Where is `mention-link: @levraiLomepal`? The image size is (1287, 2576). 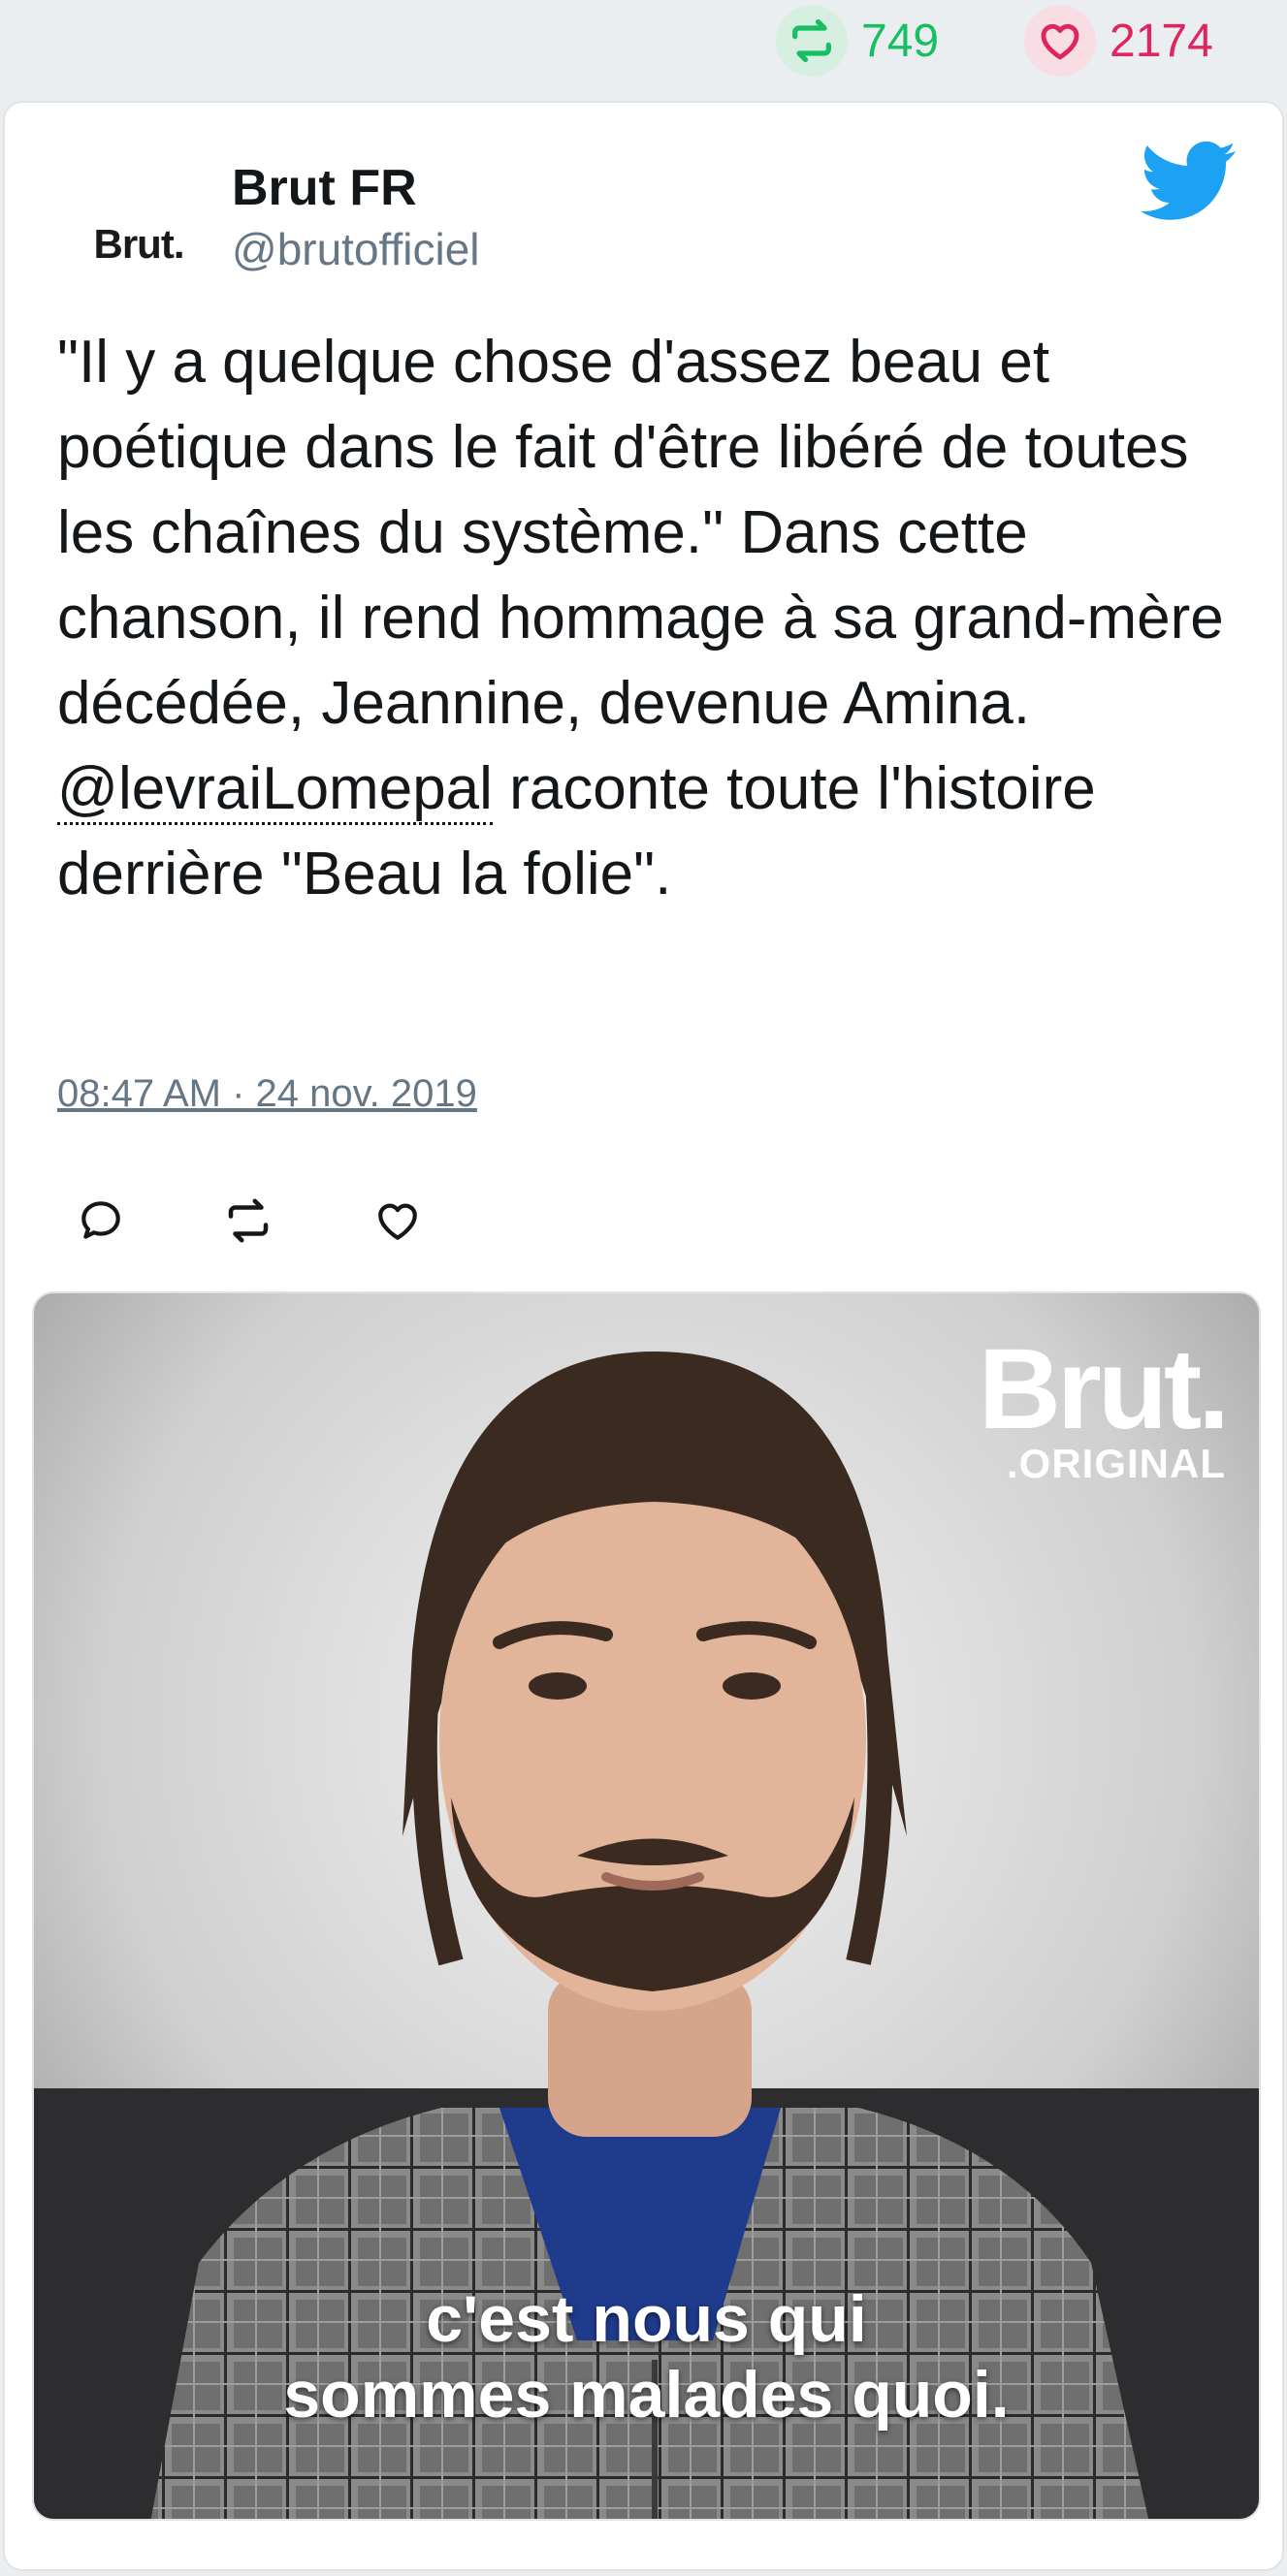
mention-link: @levraiLomepal is located at coordinates (275, 790).